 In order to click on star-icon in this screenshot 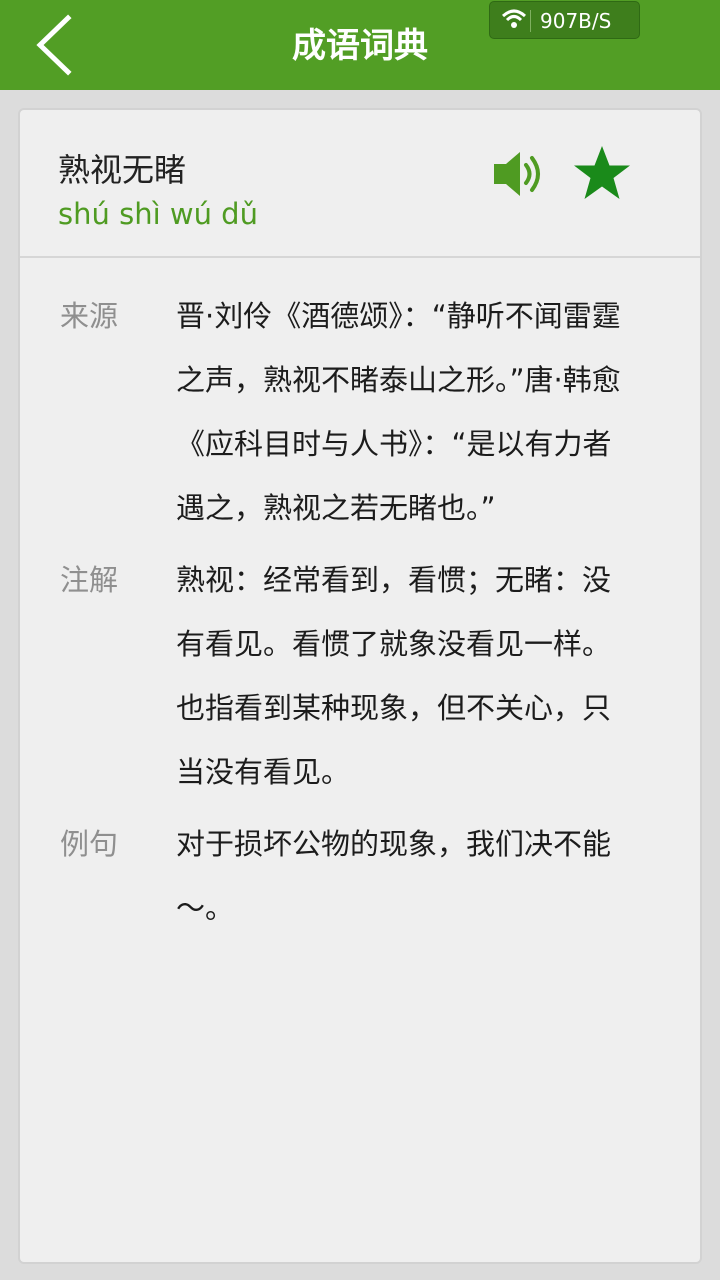, I will do `click(602, 172)`.